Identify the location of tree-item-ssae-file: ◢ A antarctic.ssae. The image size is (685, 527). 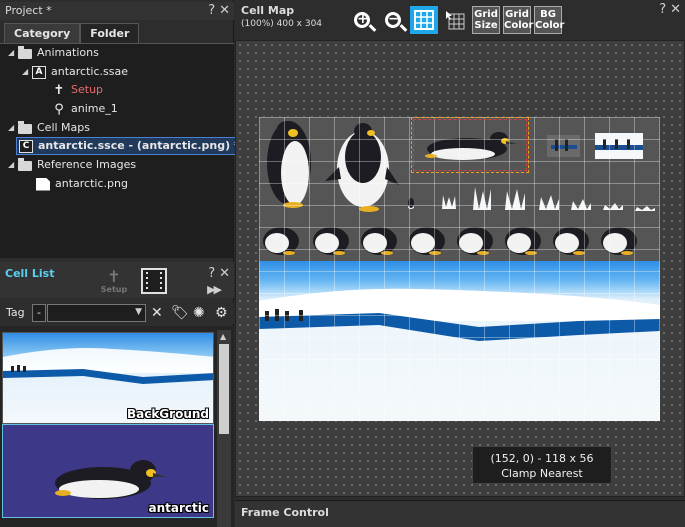
(75, 72).